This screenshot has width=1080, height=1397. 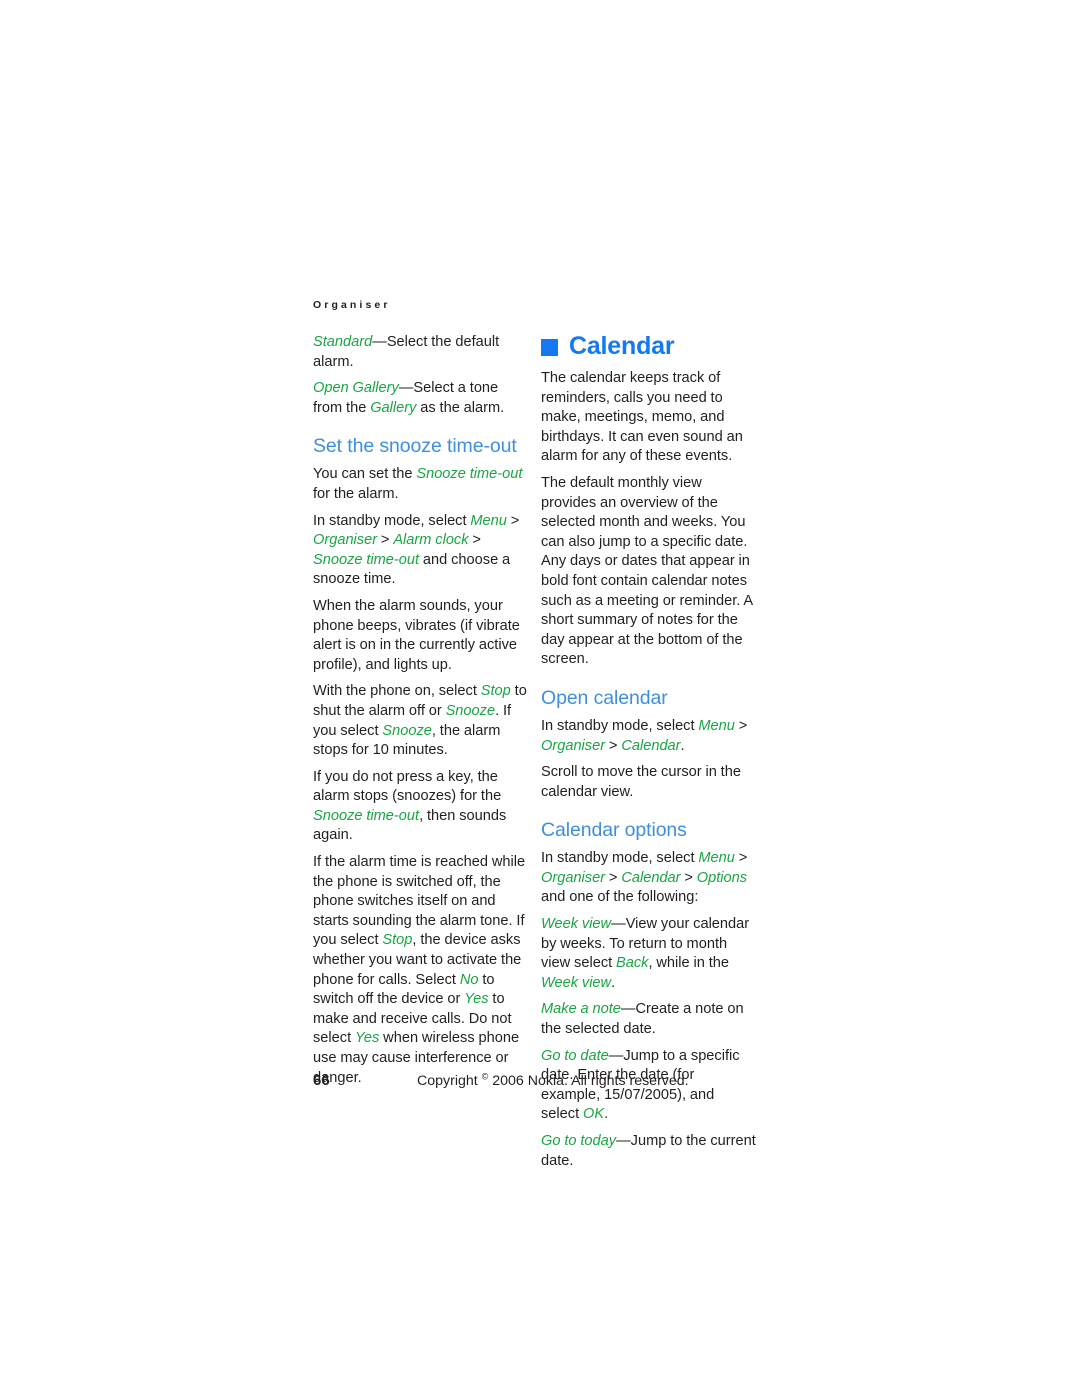 I want to click on go-to-date-text-b: ., so click(x=606, y=1114).